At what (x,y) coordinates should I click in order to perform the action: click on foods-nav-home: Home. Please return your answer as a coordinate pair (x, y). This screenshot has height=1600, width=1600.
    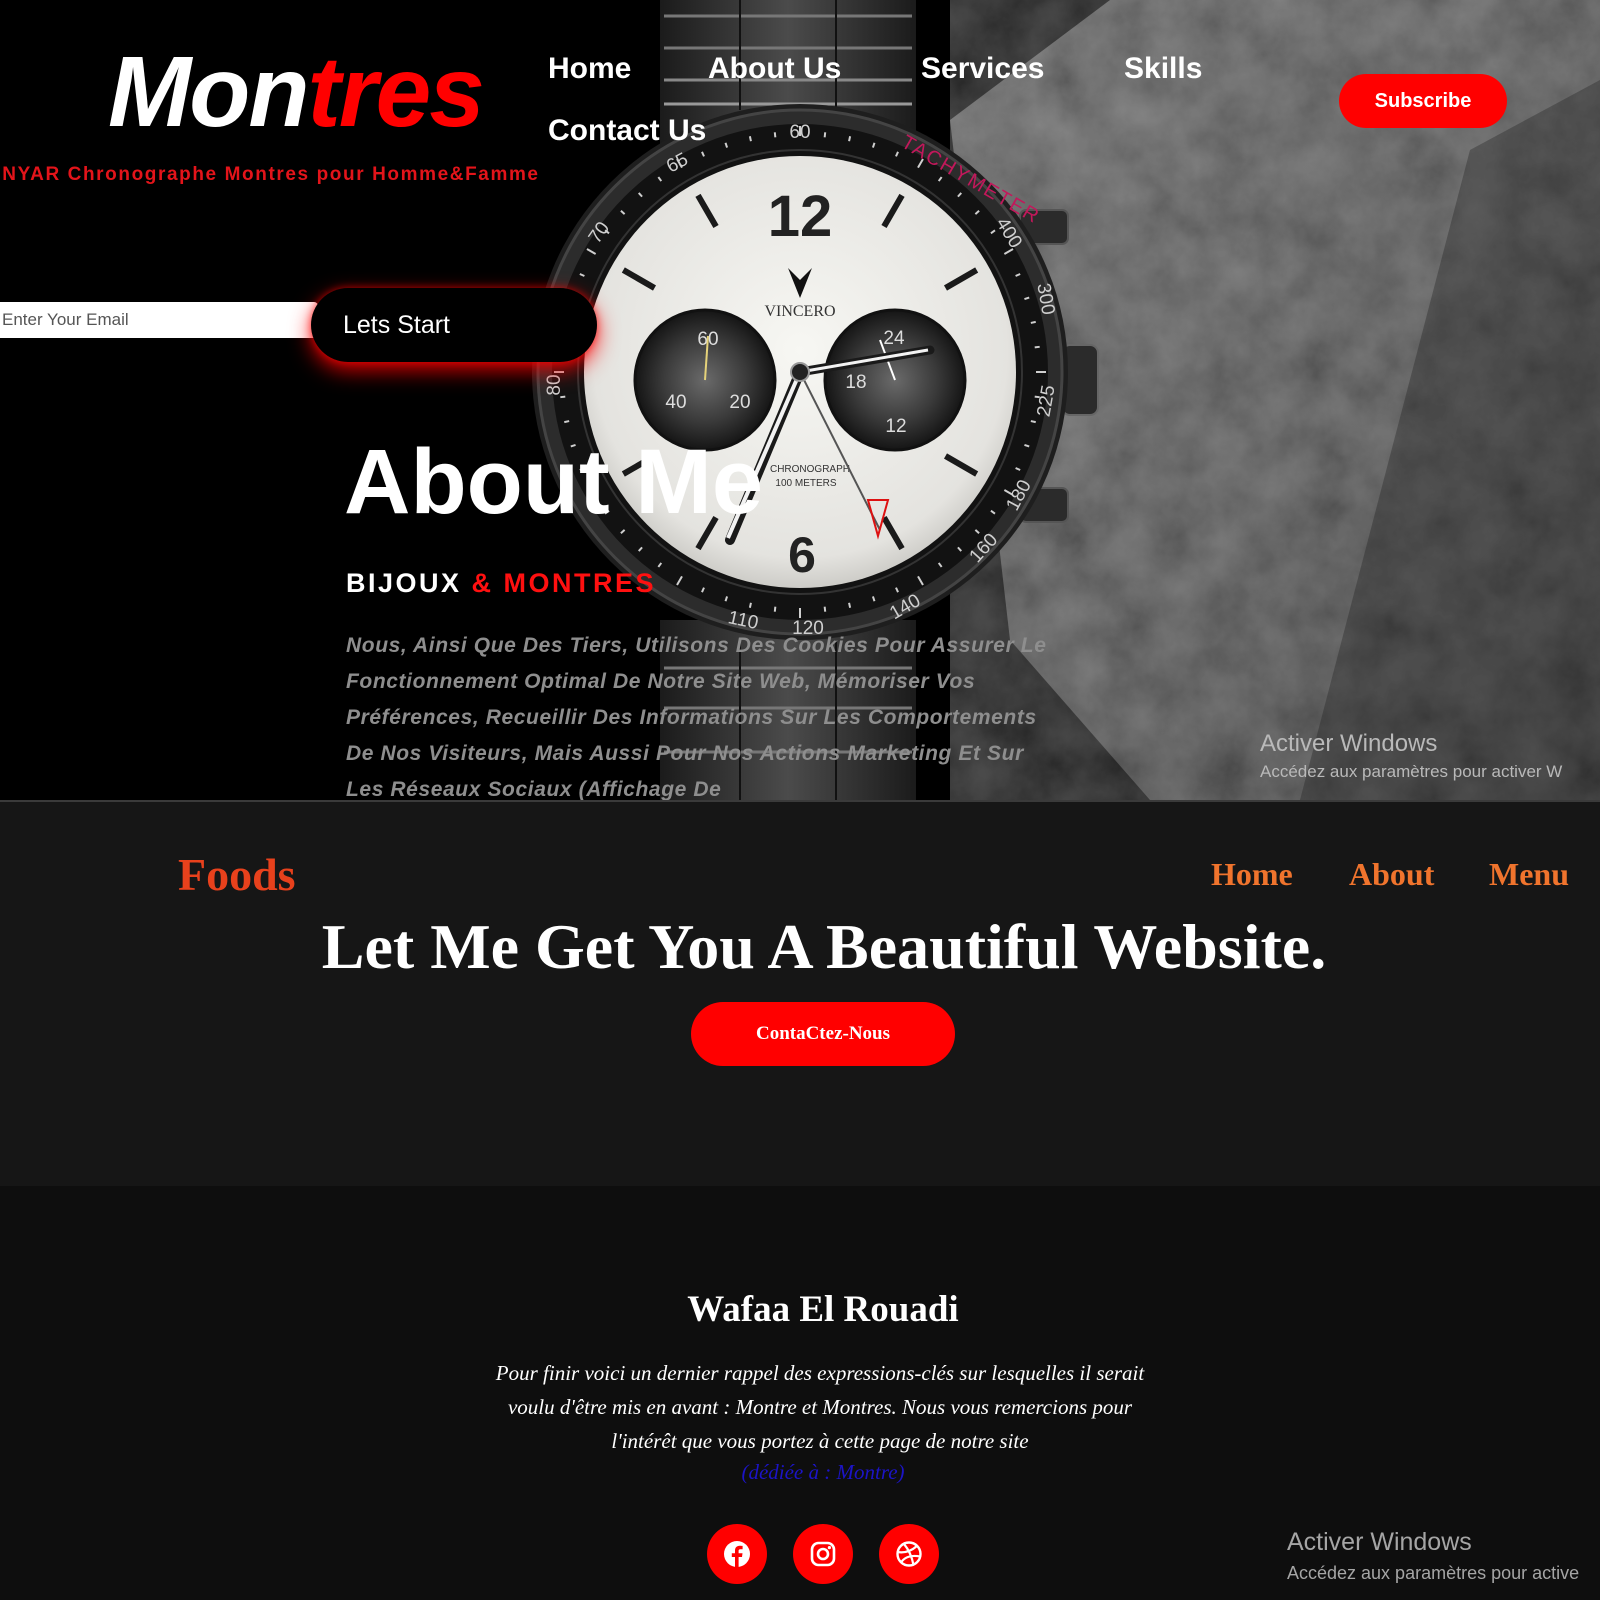
    Looking at the image, I should click on (1252, 874).